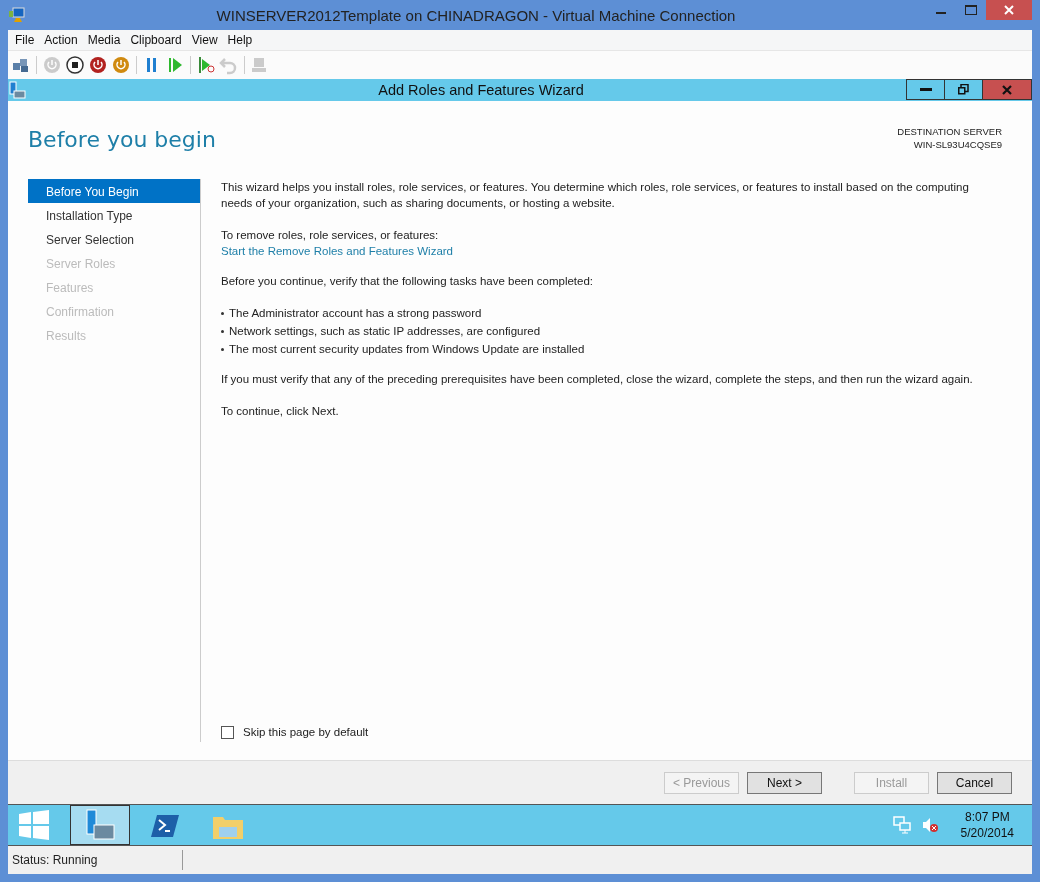  I want to click on snapshot-icon, so click(206, 65).